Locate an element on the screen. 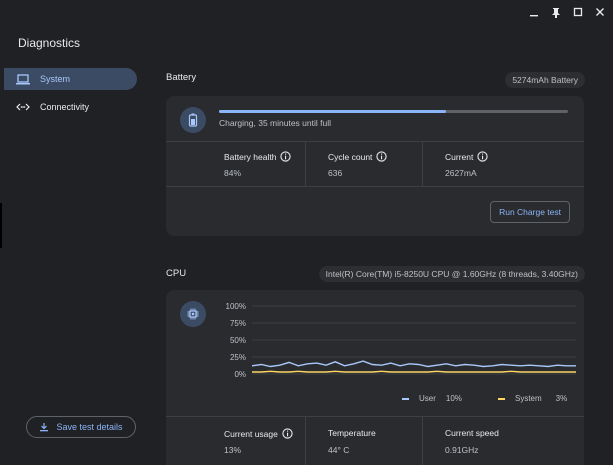 This screenshot has height=465, width=613. current-speed-label: Current speed is located at coordinates (472, 433).